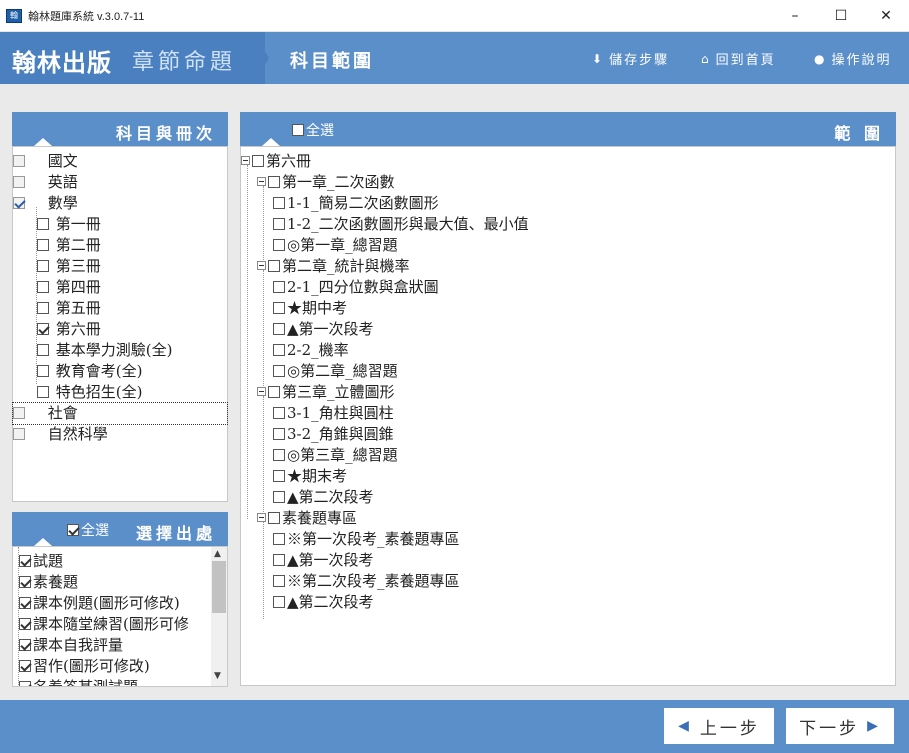 The height and width of the screenshot is (753, 909). I want to click on scroll-thumb, so click(219, 587).